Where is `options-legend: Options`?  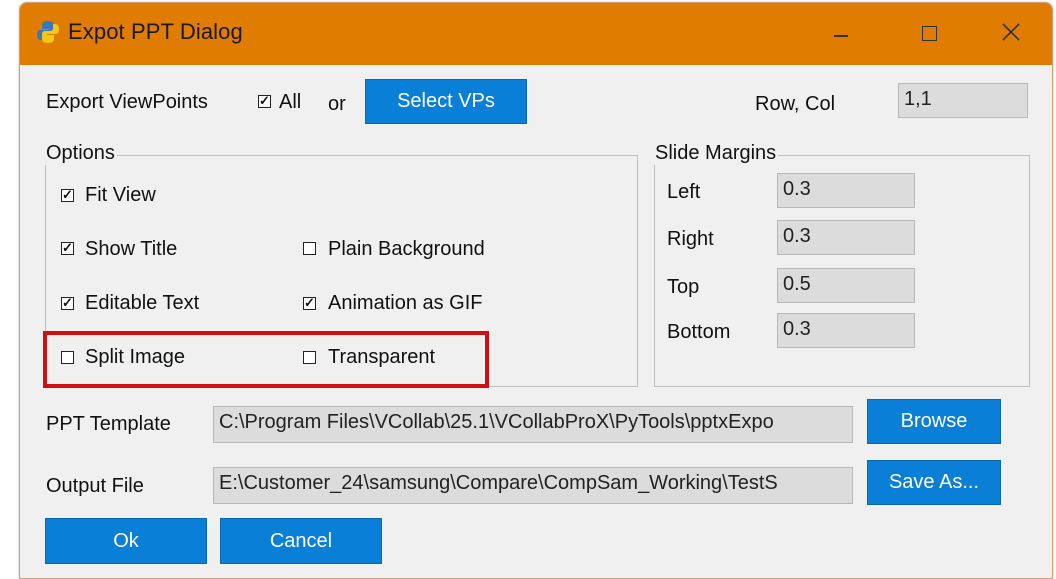 options-legend: Options is located at coordinates (80, 153).